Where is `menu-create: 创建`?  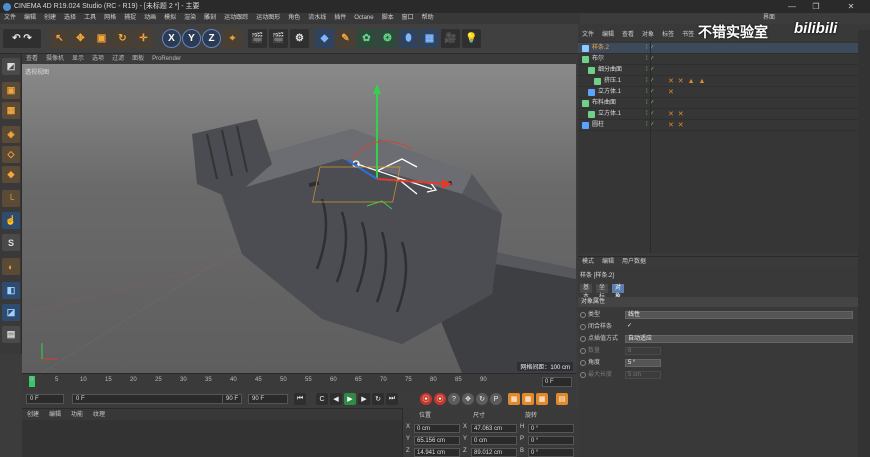 menu-create: 创建 is located at coordinates (50, 18).